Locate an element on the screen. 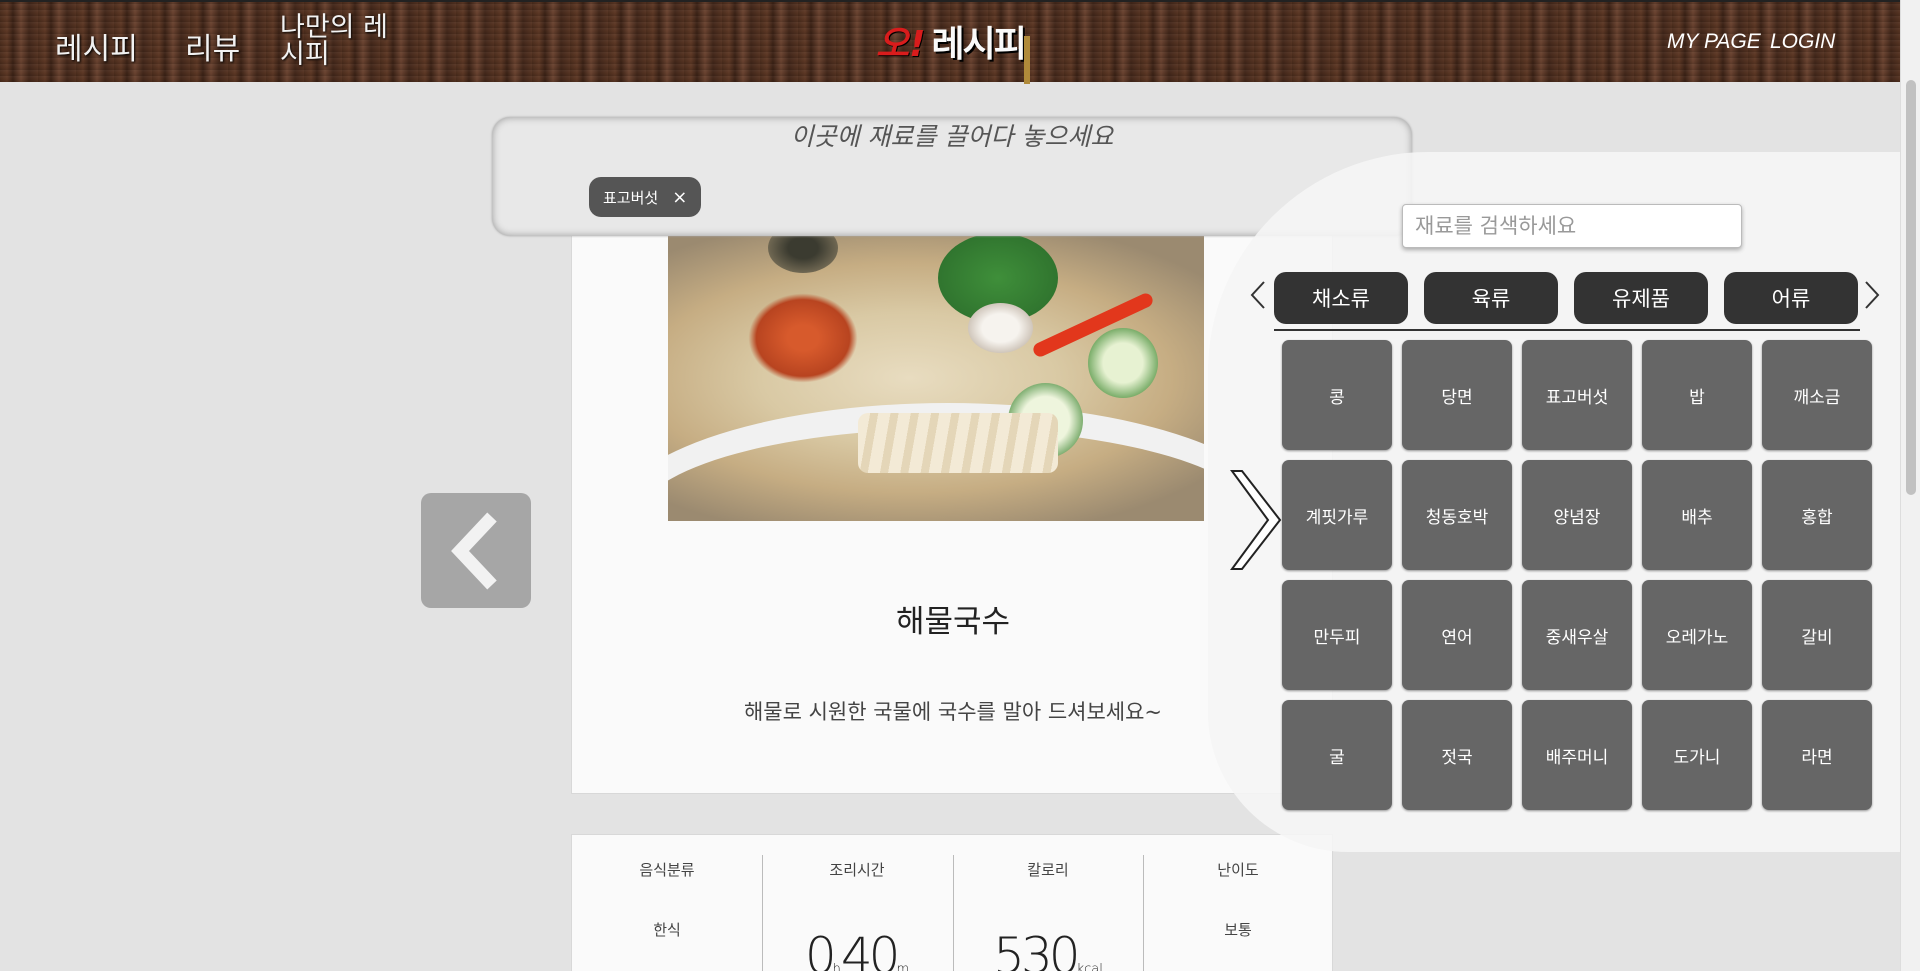 This screenshot has width=1920, height=971. top-header: 레시피 리뷰 나만의 레시피 오! 레시피 MY PAGE LOGIN is located at coordinates (950, 42).